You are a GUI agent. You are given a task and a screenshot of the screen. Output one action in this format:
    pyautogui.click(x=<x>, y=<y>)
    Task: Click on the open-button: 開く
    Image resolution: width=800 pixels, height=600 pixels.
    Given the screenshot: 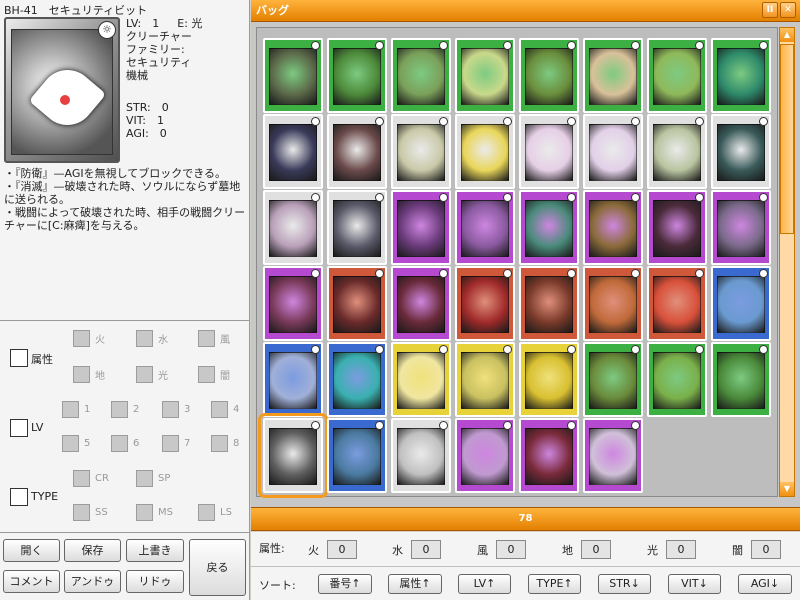 What is the action you would take?
    pyautogui.click(x=31, y=550)
    